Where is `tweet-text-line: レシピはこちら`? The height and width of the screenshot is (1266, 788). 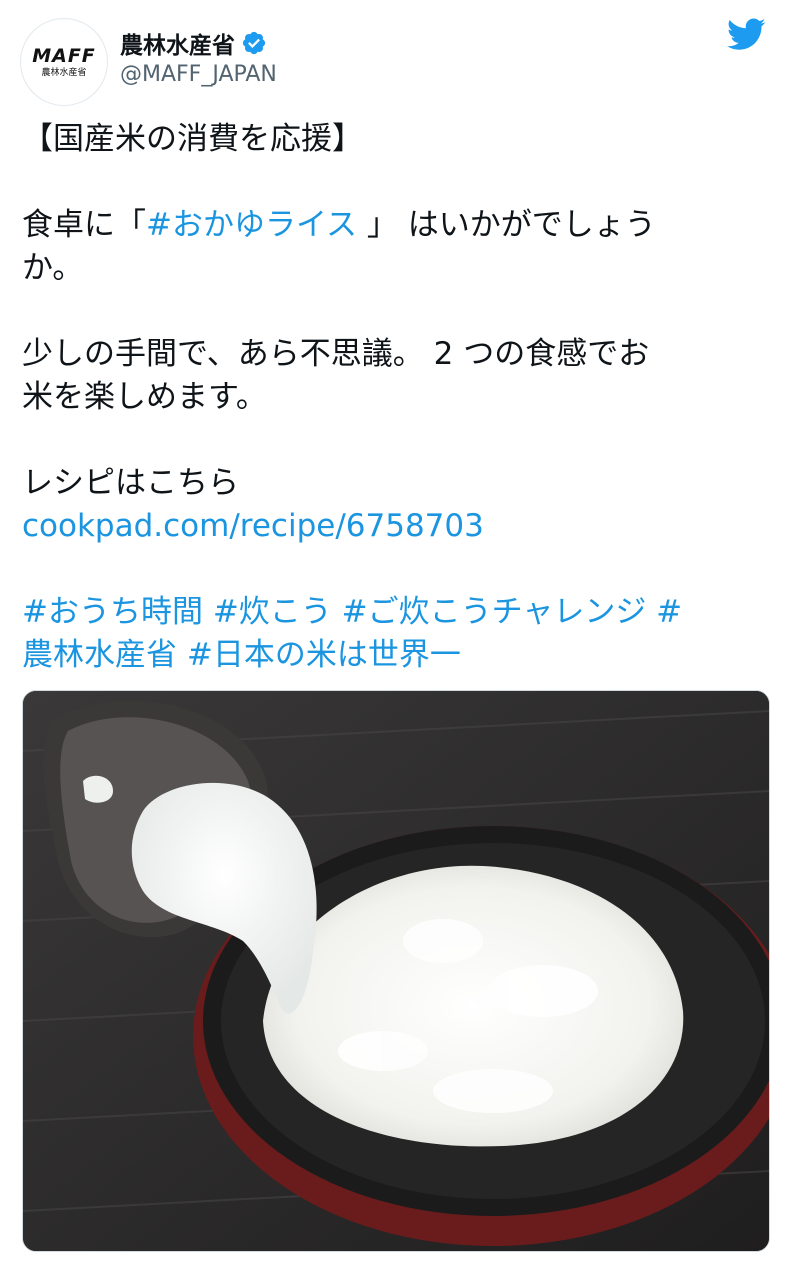 tweet-text-line: レシピはこちら is located at coordinates (130, 483).